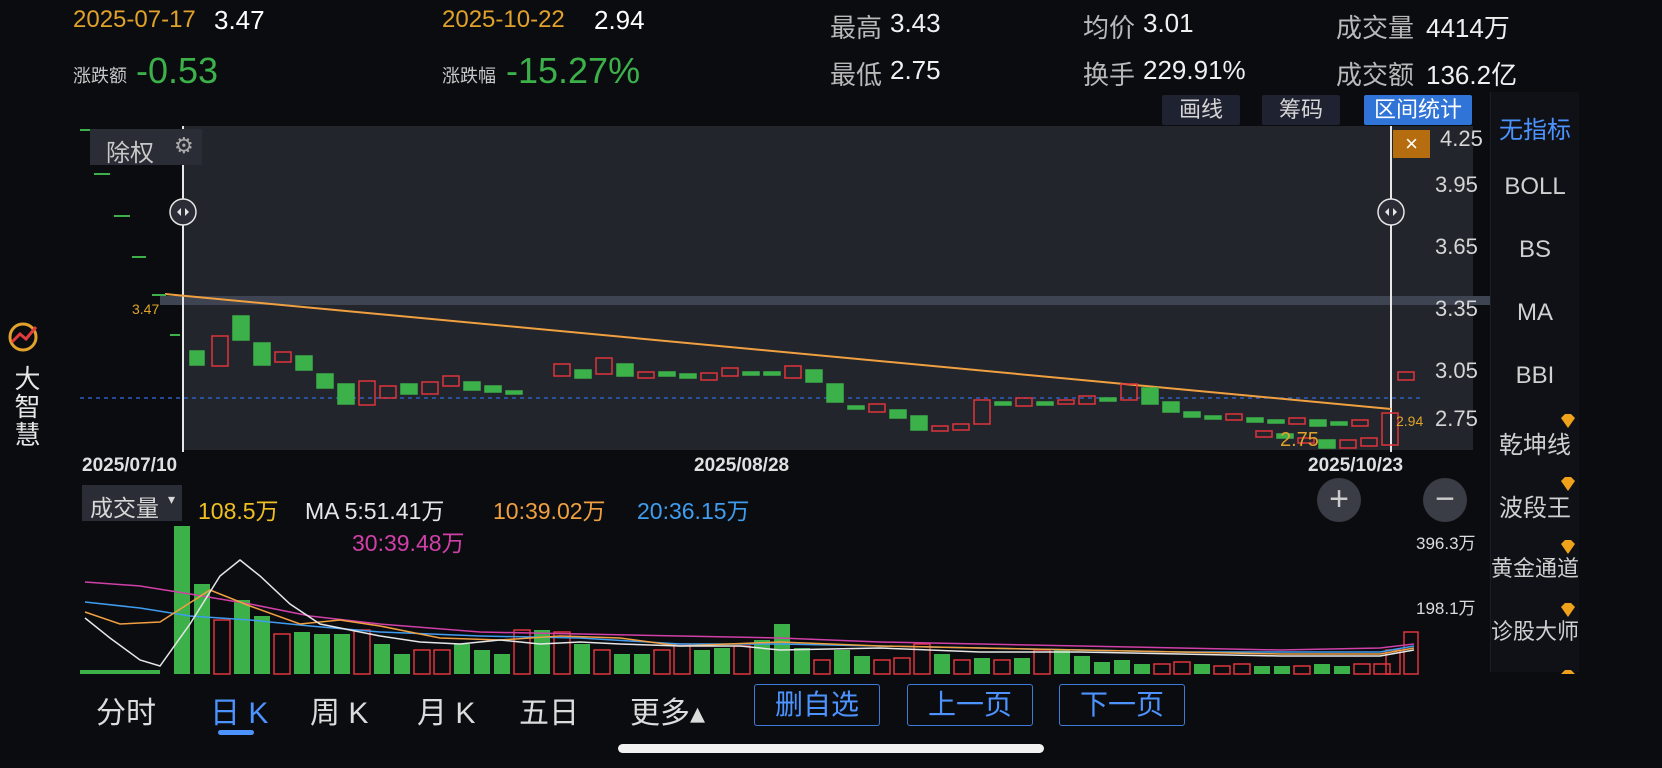  What do you see at coordinates (184, 145) in the screenshot?
I see `settings-icon: ⚙` at bounding box center [184, 145].